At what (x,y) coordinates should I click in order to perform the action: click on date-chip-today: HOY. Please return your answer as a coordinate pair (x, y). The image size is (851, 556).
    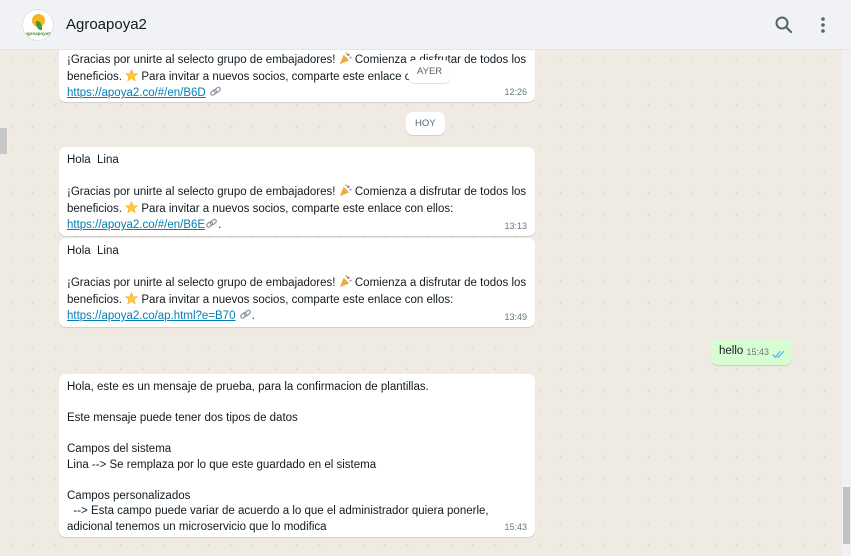
    Looking at the image, I should click on (425, 123).